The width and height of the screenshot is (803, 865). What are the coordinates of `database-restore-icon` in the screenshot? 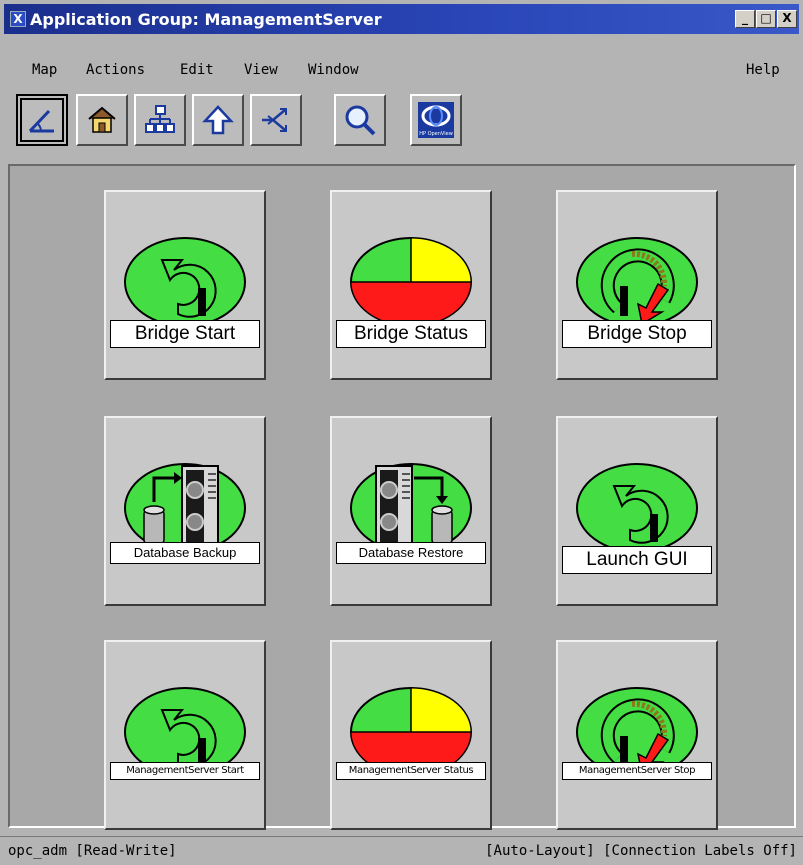 It's located at (411, 508).